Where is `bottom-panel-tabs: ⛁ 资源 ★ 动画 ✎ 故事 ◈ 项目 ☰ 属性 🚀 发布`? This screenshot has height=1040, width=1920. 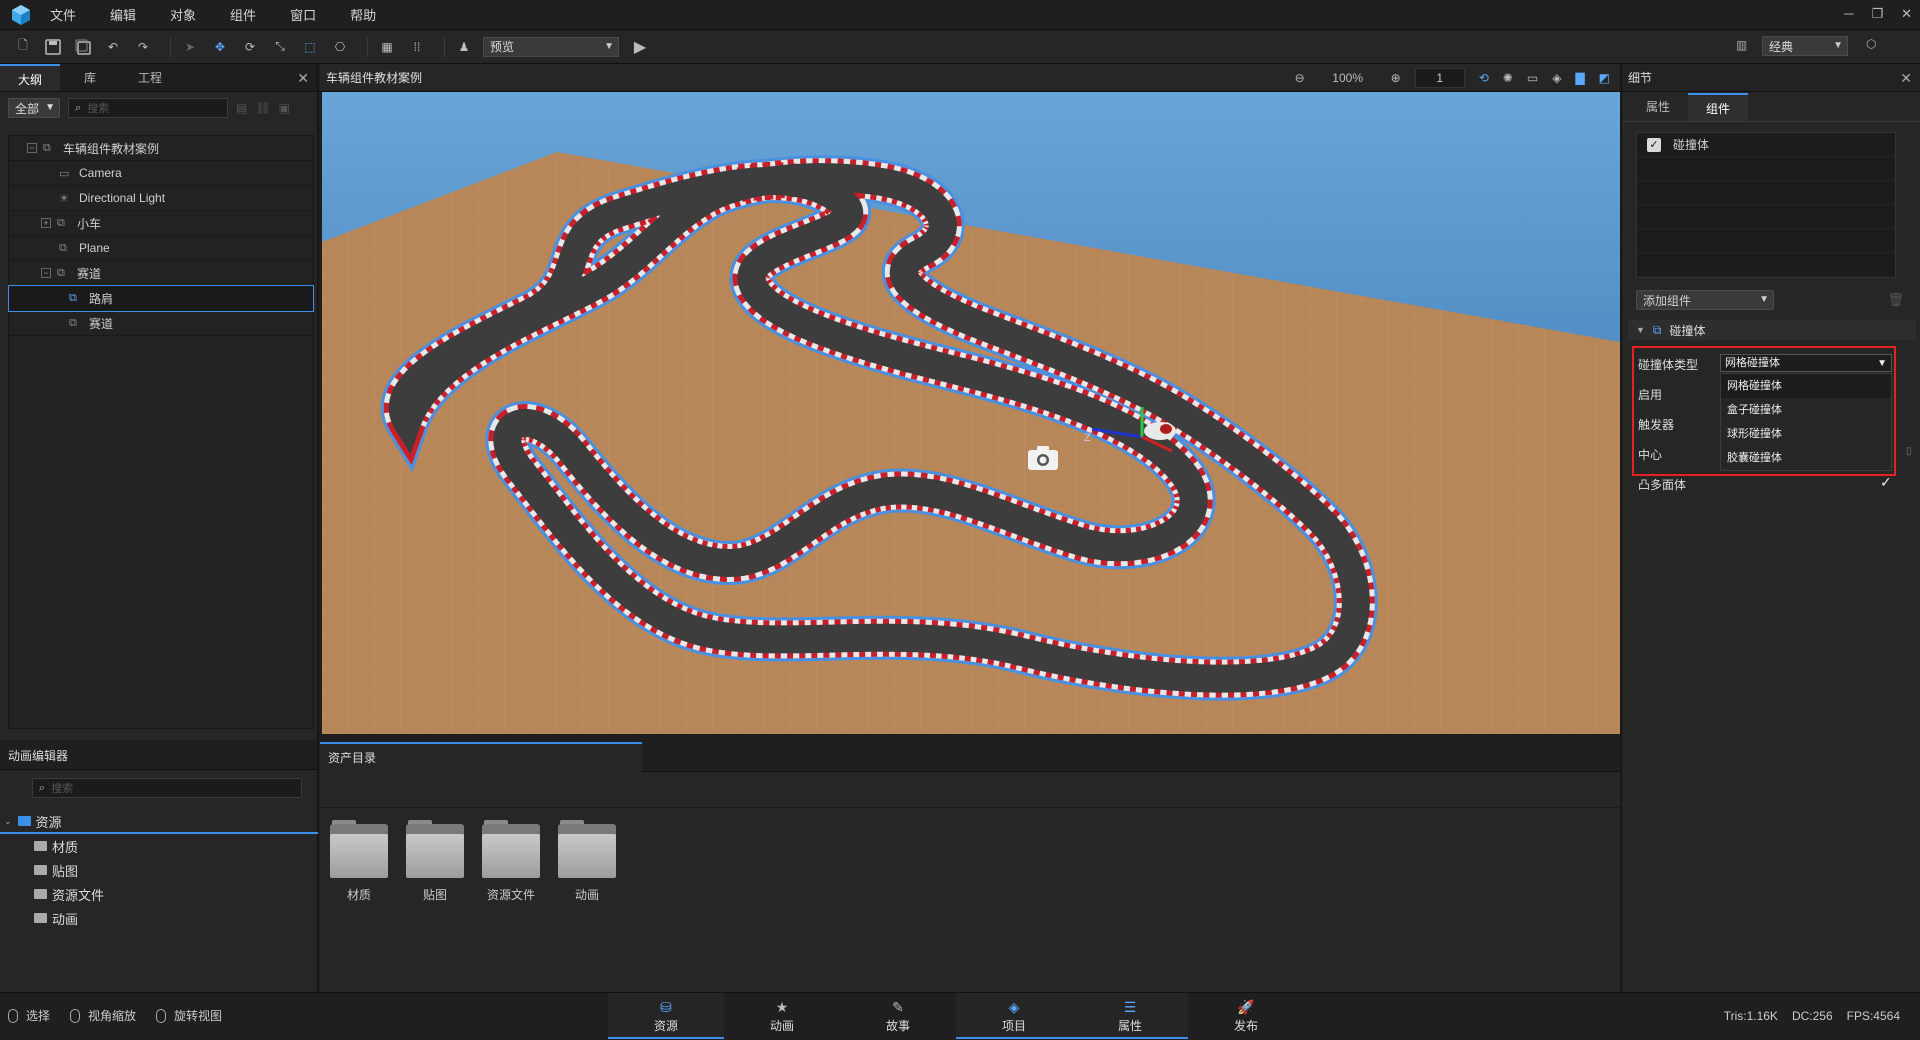 bottom-panel-tabs: ⛁ 资源 ★ 动画 ✎ 故事 ◈ 项目 ☰ 属性 🚀 发布 is located at coordinates (956, 1016).